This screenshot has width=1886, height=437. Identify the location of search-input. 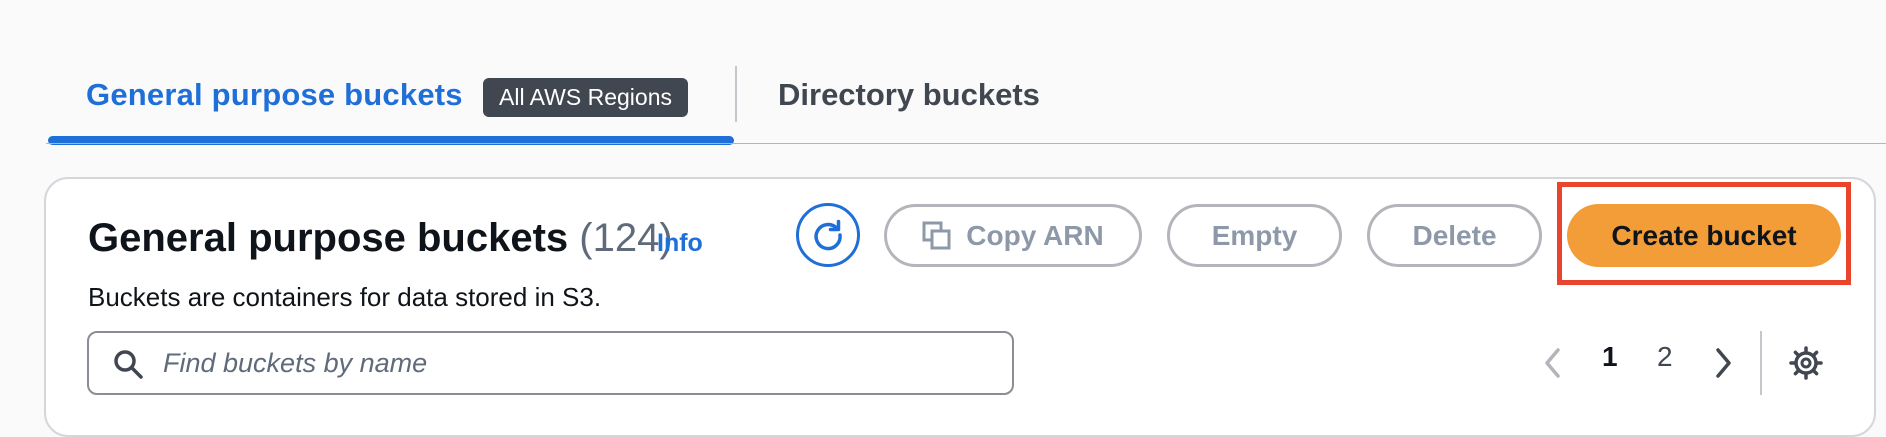
(581, 363).